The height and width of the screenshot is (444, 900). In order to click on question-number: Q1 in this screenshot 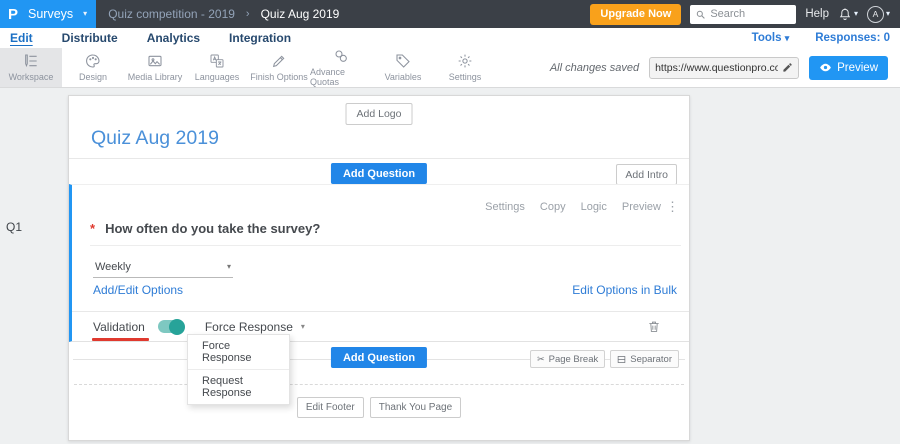, I will do `click(14, 227)`.